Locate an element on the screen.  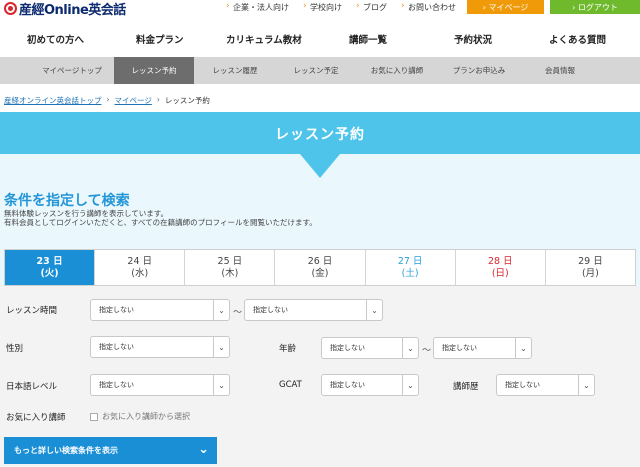
date-weekday: (月) is located at coordinates (590, 273).